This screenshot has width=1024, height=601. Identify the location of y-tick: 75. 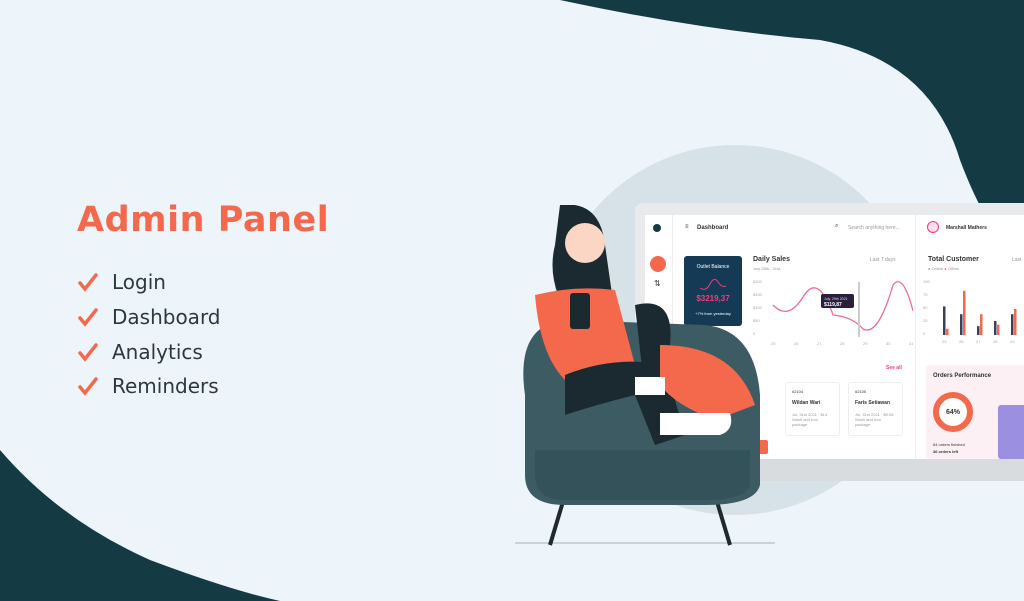
(925, 294).